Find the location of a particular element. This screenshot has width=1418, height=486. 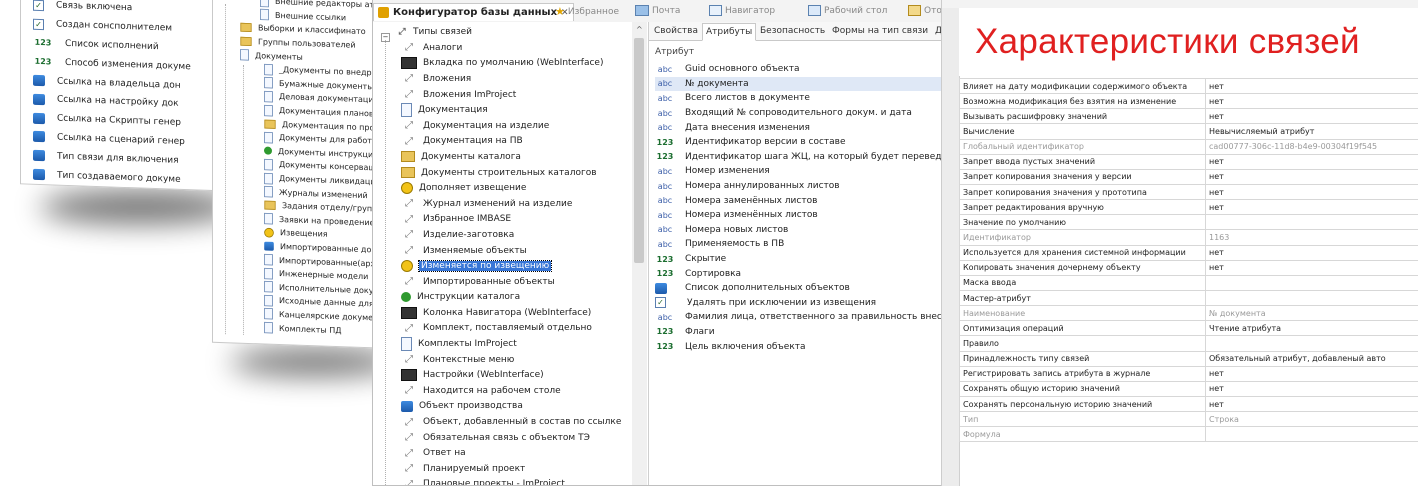

property-value: cad00777-306c-11d8-b4e9-00304f19f545 is located at coordinates (1311, 146).